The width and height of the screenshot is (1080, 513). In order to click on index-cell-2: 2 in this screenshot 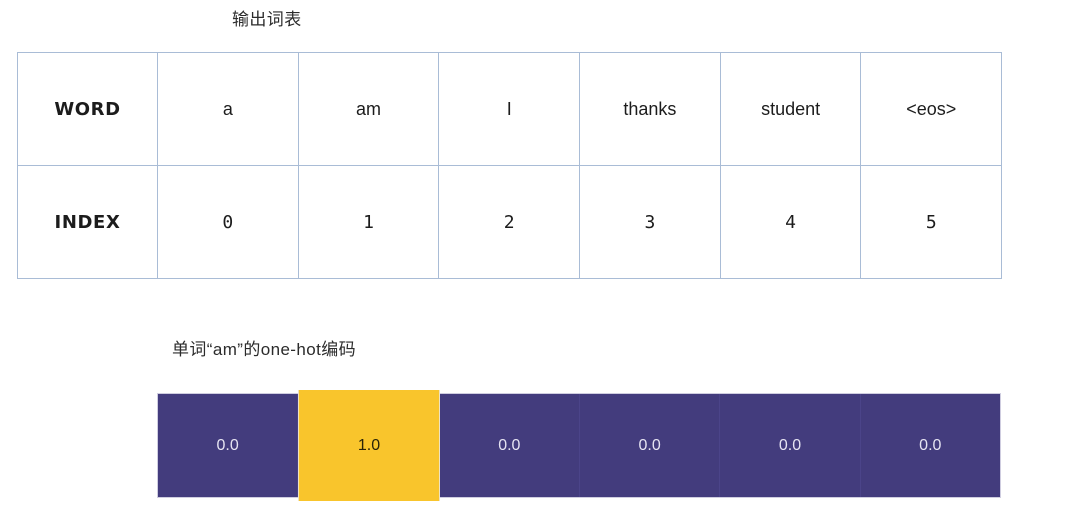, I will do `click(509, 222)`.